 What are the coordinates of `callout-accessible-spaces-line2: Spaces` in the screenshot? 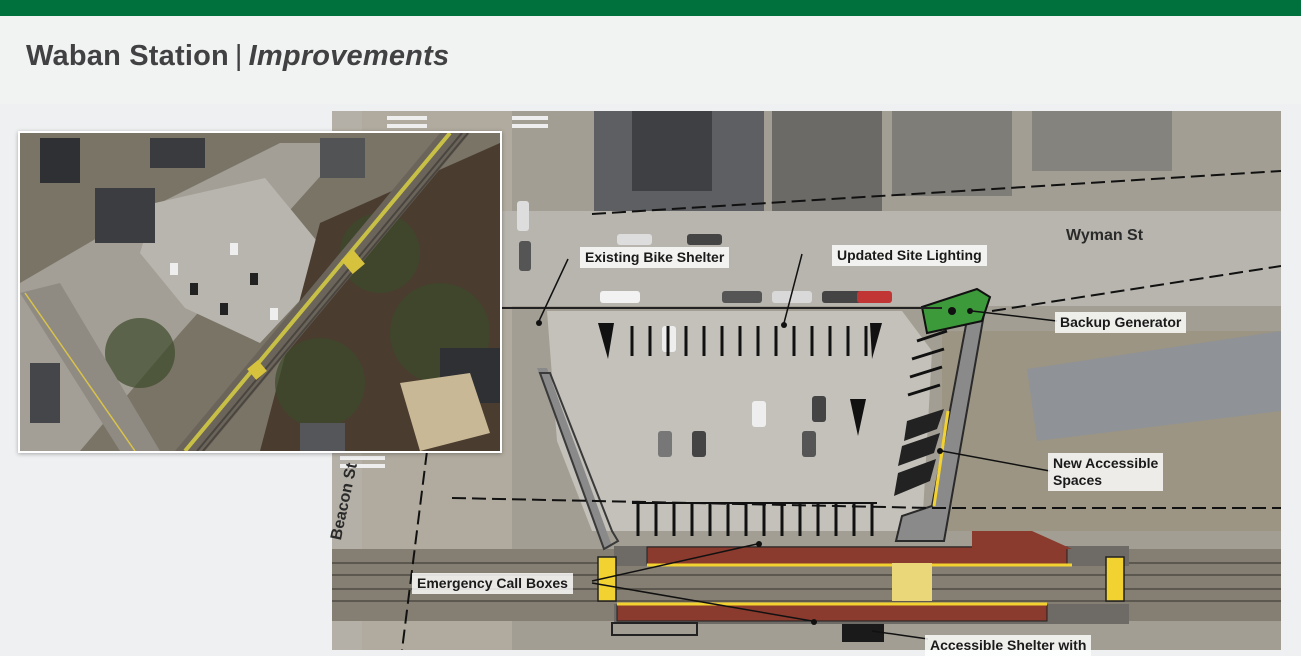 It's located at (1078, 480).